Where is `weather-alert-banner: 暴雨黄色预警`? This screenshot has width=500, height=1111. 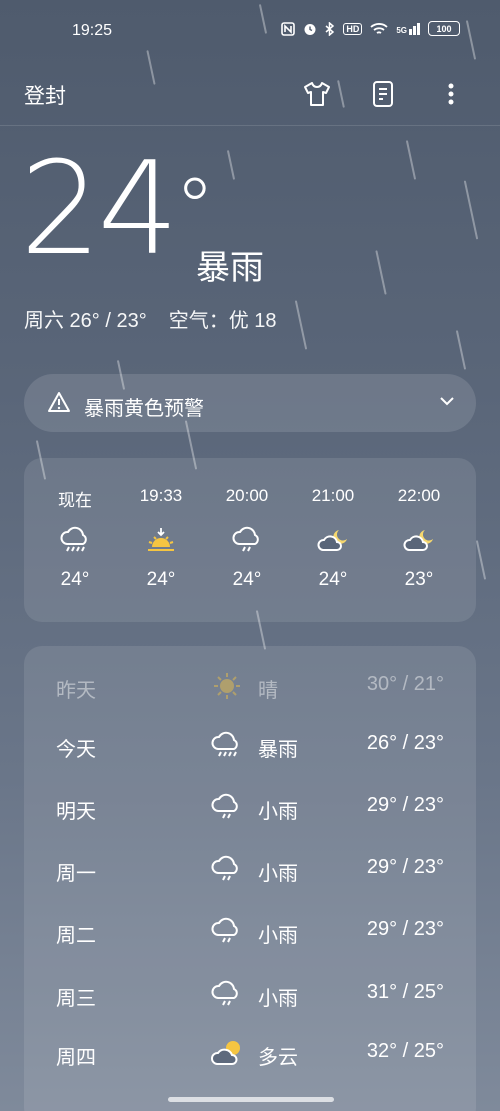 weather-alert-banner: 暴雨黄色预警 is located at coordinates (250, 403).